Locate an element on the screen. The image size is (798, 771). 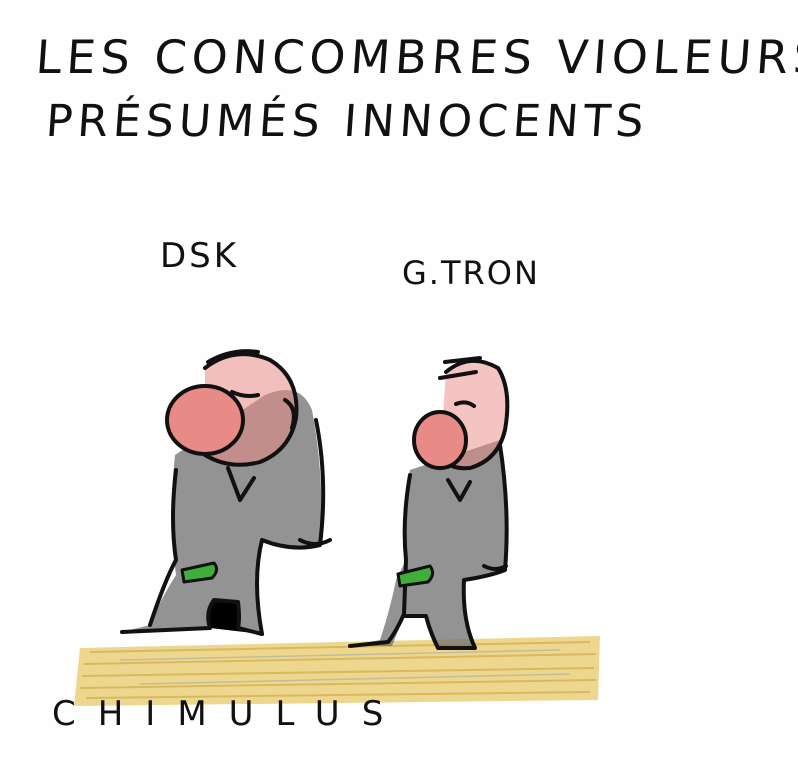
artist-signature: CHIMULUS is located at coordinates (229, 714).